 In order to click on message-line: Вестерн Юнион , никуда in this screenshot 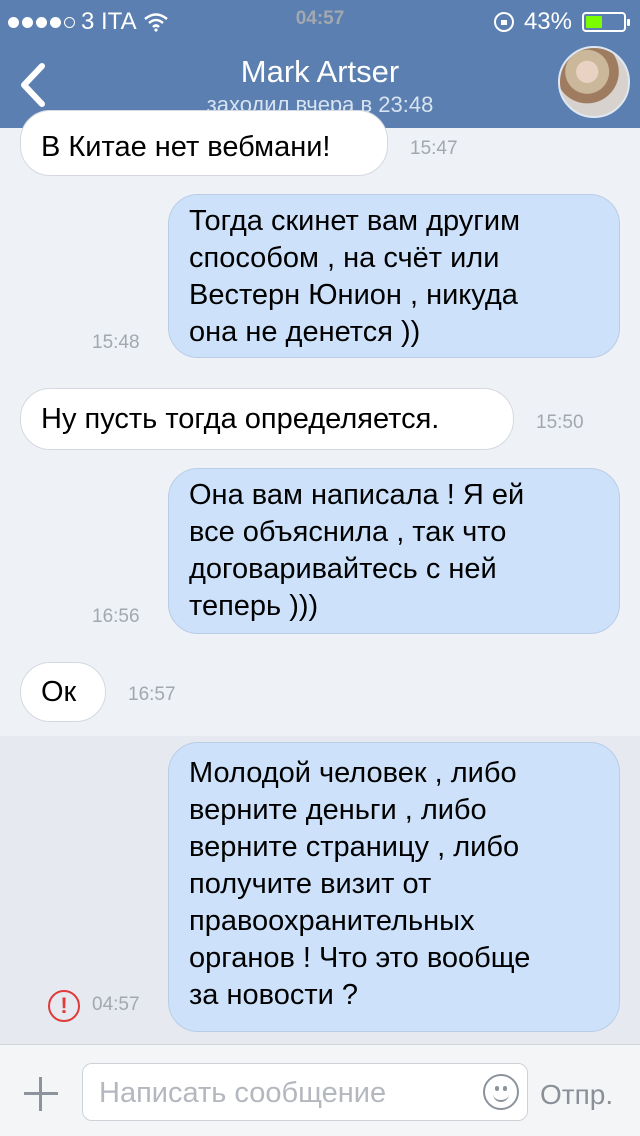, I will do `click(353, 295)`.